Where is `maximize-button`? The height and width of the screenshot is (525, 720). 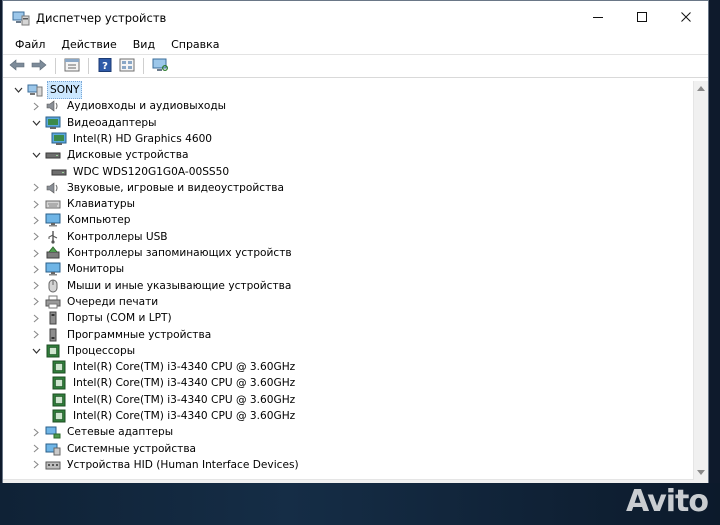
maximize-button is located at coordinates (642, 18).